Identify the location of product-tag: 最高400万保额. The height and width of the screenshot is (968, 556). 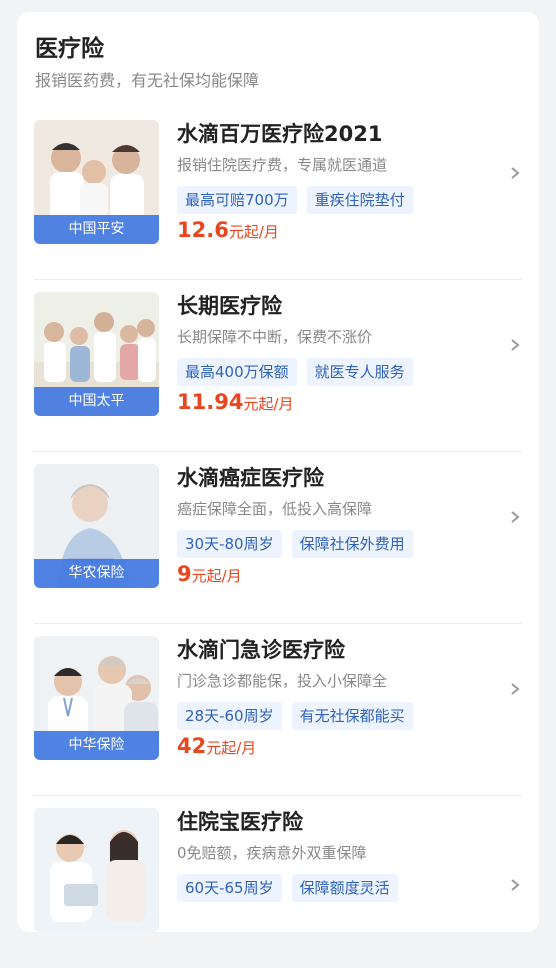
(237, 372).